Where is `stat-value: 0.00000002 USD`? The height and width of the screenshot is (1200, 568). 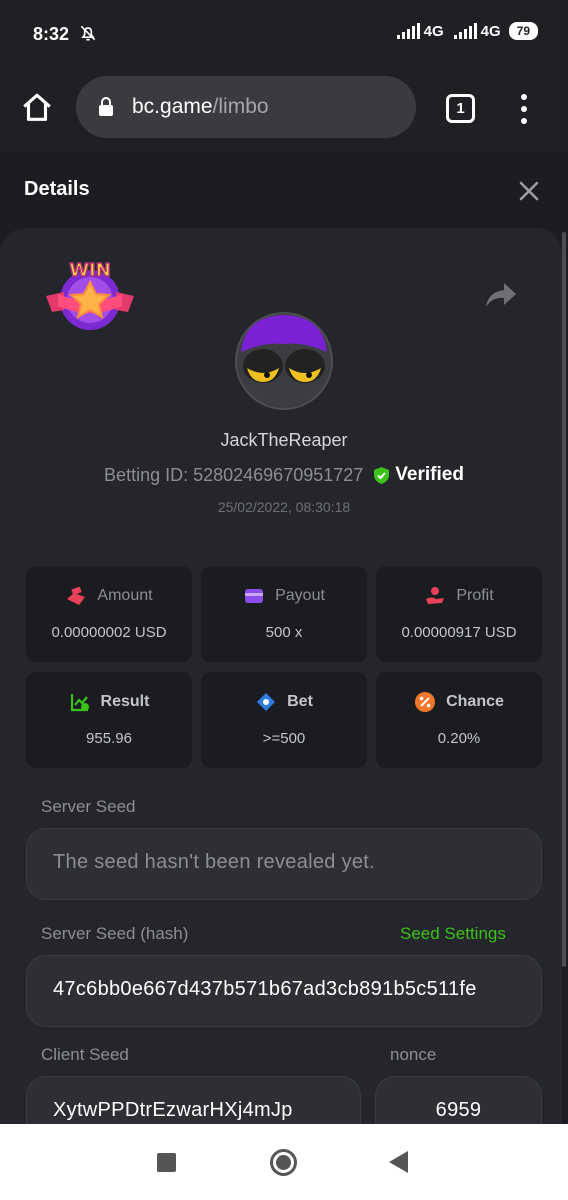
stat-value: 0.00000002 USD is located at coordinates (109, 632).